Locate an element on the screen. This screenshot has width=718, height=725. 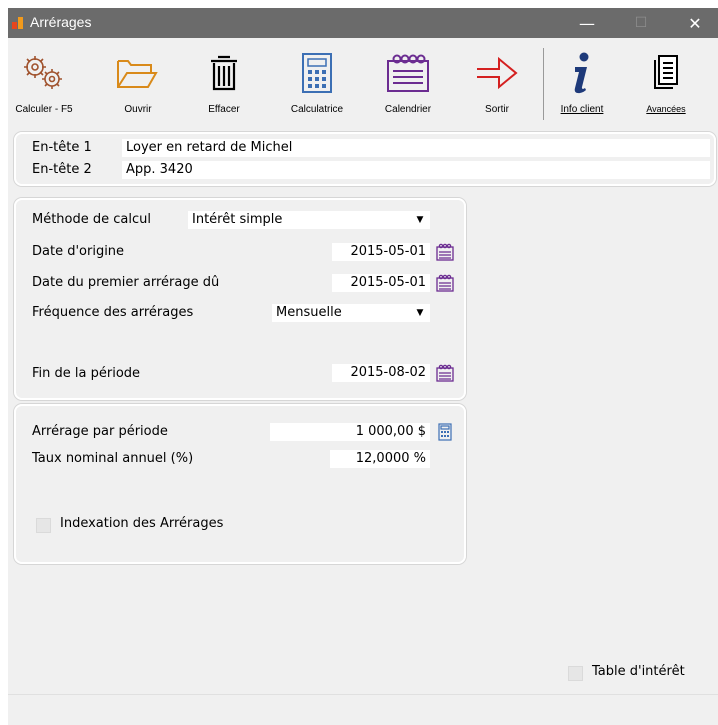
info-client-button: Info client is located at coordinates (582, 88).